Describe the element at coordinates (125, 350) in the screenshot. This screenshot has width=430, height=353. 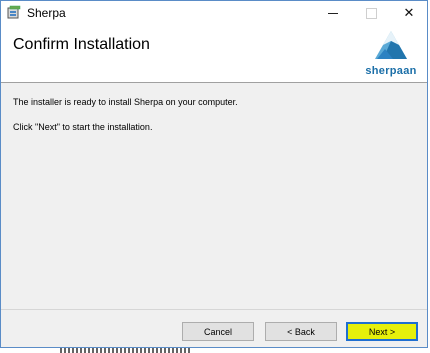
I see `background-text-fragment` at that location.